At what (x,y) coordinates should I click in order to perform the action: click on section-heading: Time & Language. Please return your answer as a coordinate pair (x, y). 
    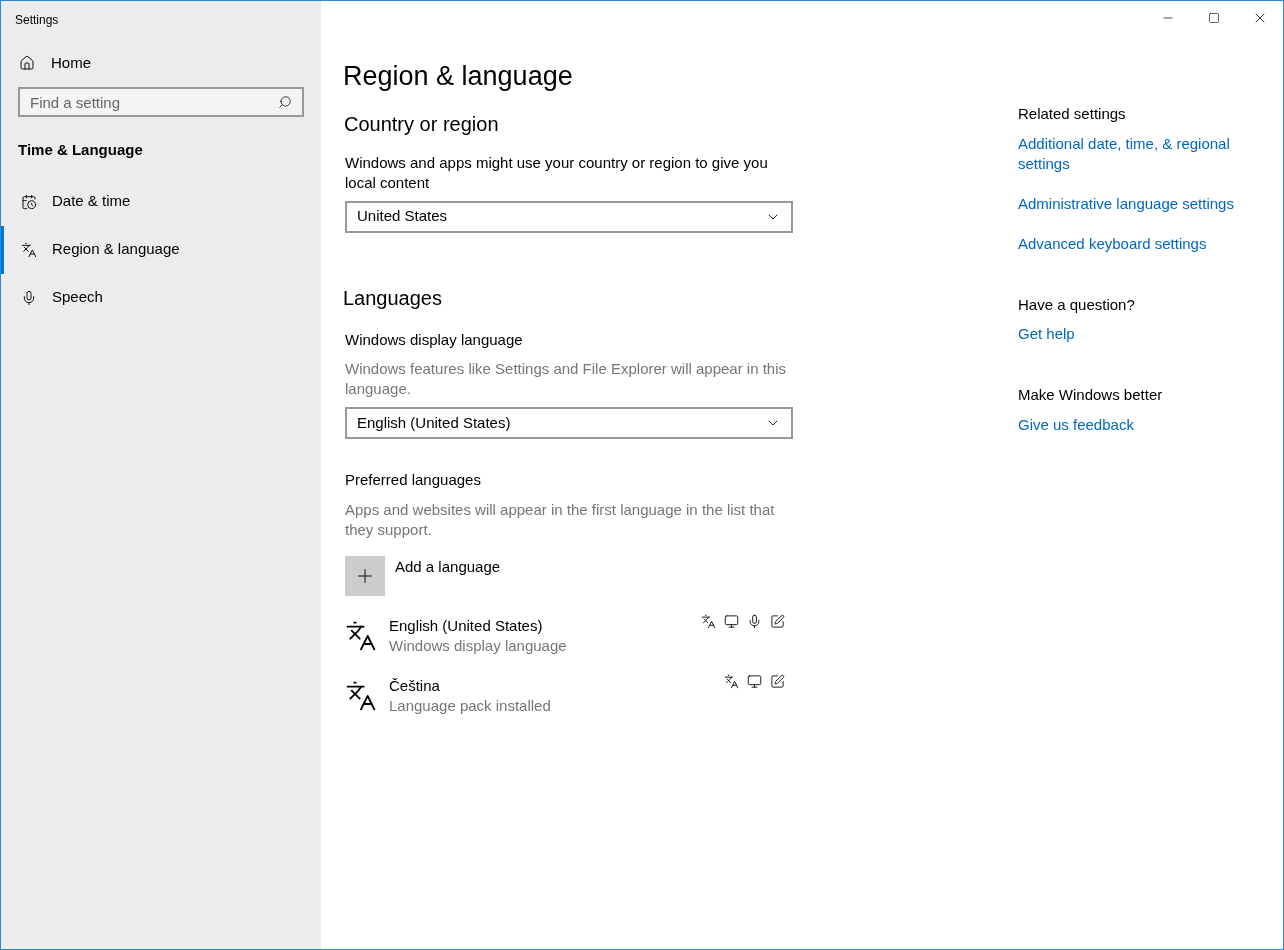
    Looking at the image, I should click on (80, 150).